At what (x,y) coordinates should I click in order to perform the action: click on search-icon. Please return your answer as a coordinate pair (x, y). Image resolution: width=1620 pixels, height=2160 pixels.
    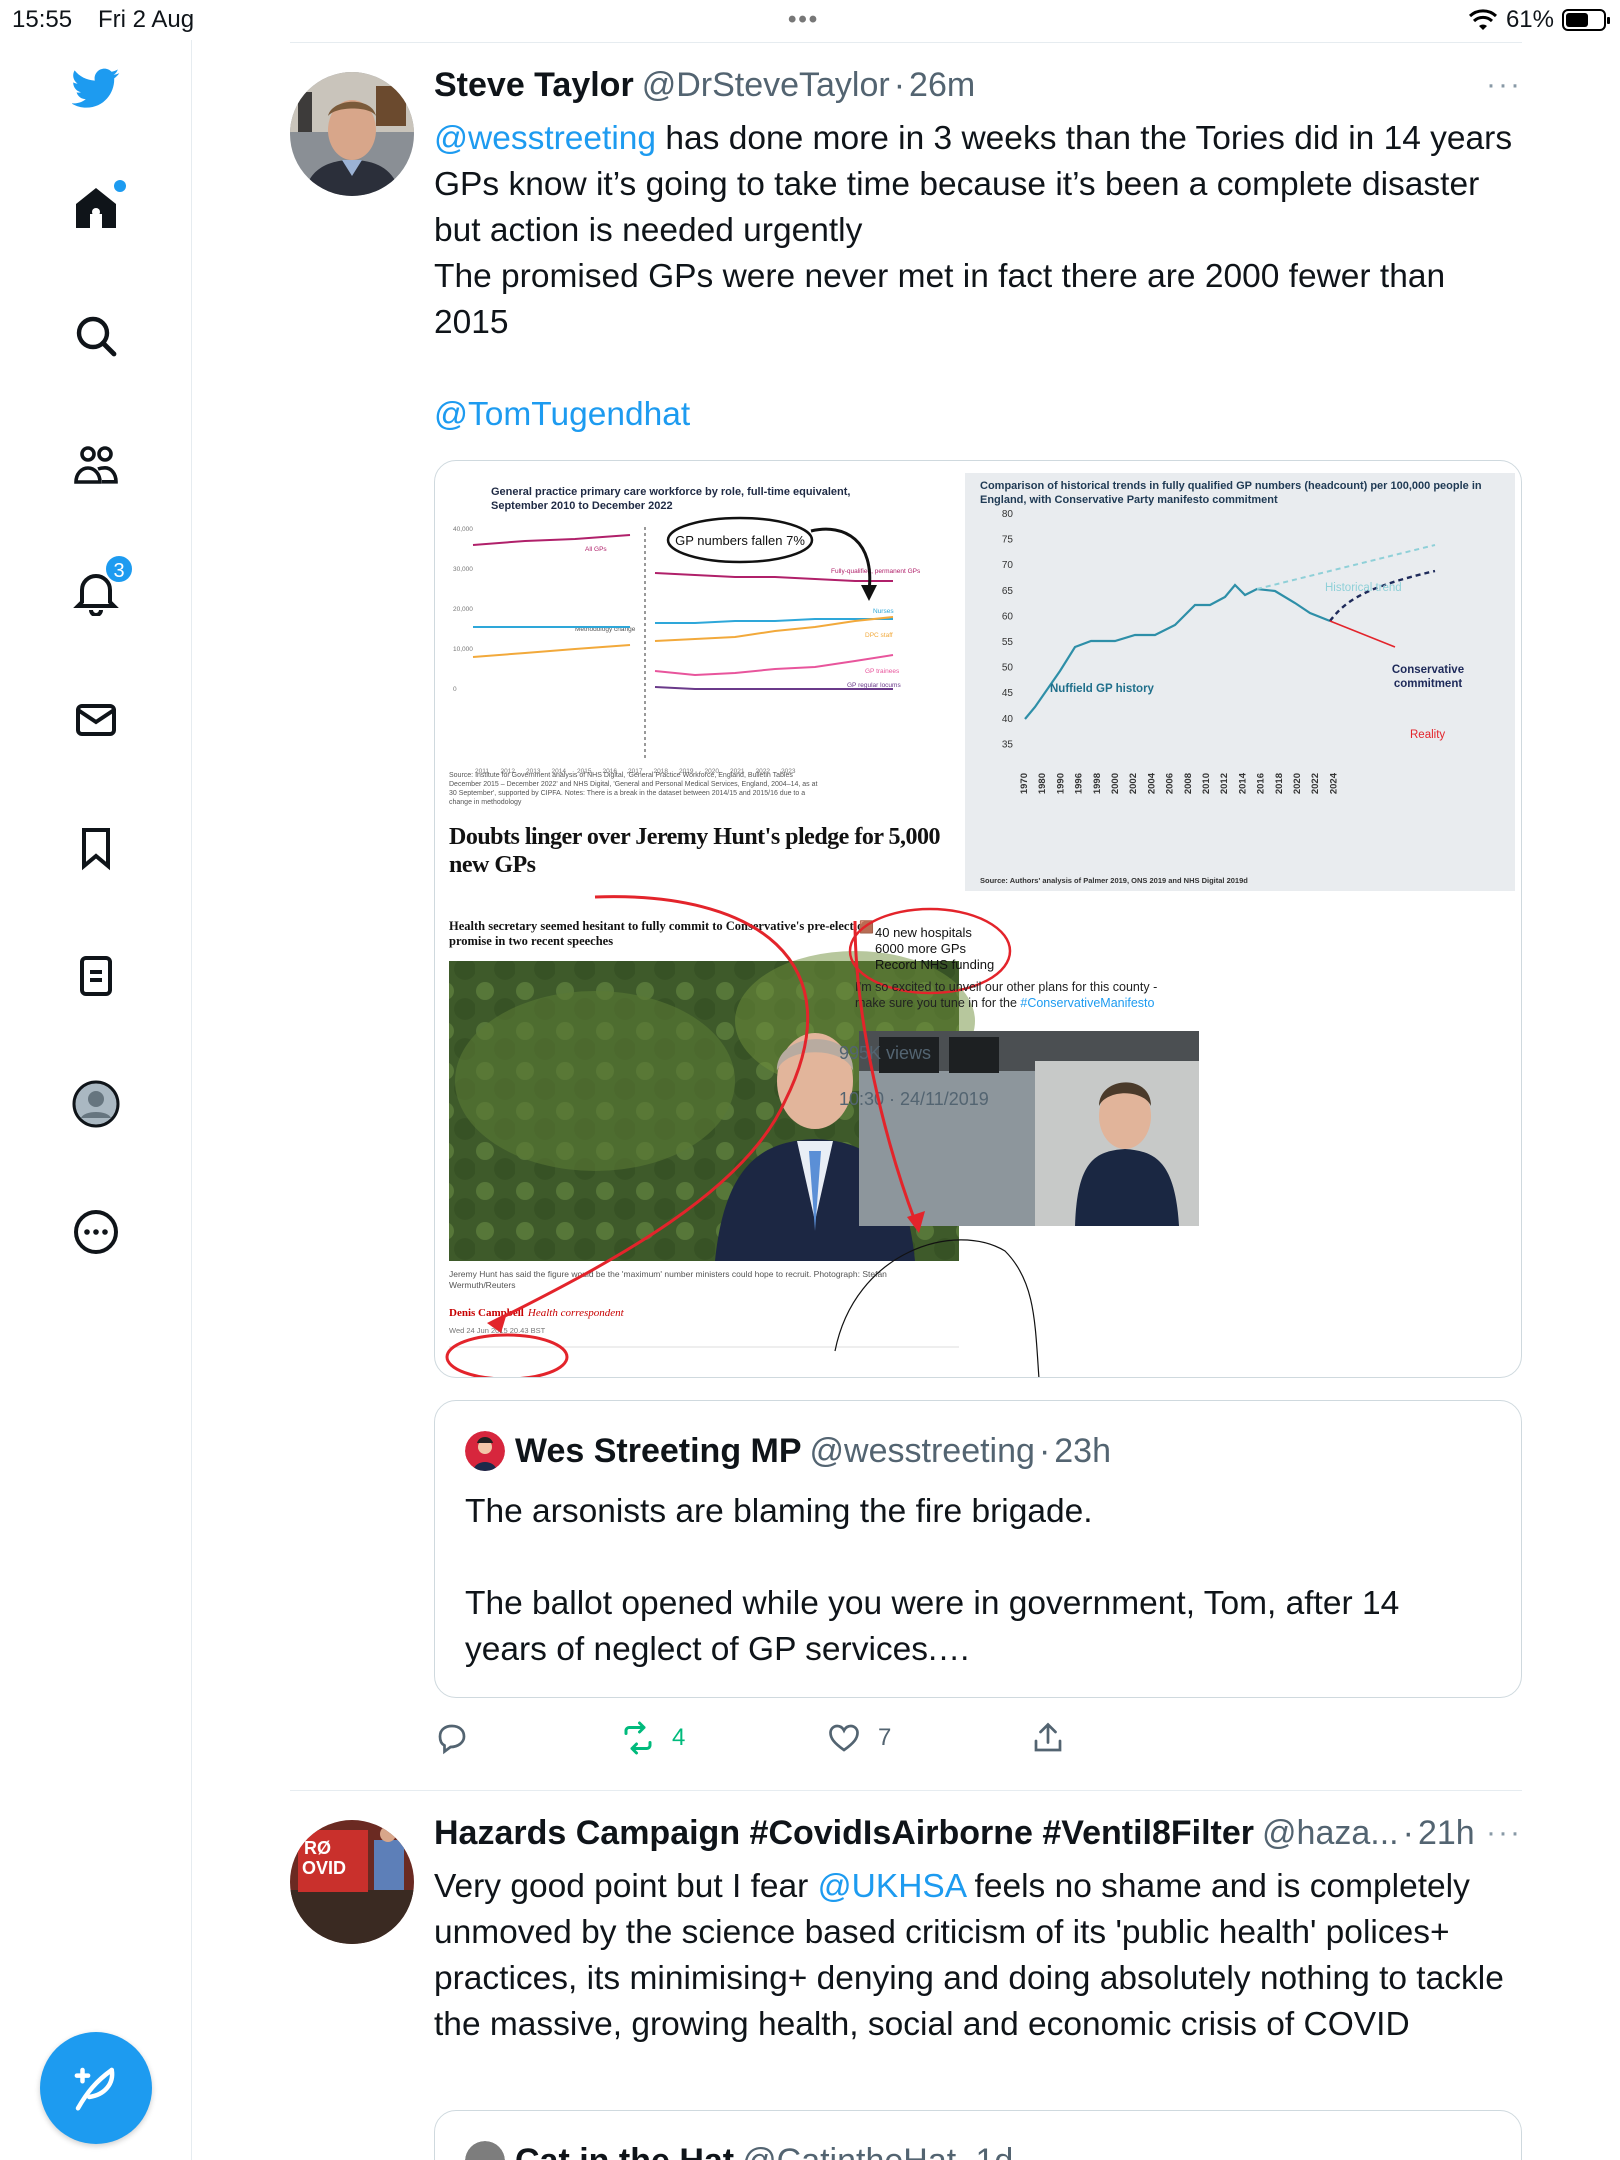
    Looking at the image, I should click on (96, 336).